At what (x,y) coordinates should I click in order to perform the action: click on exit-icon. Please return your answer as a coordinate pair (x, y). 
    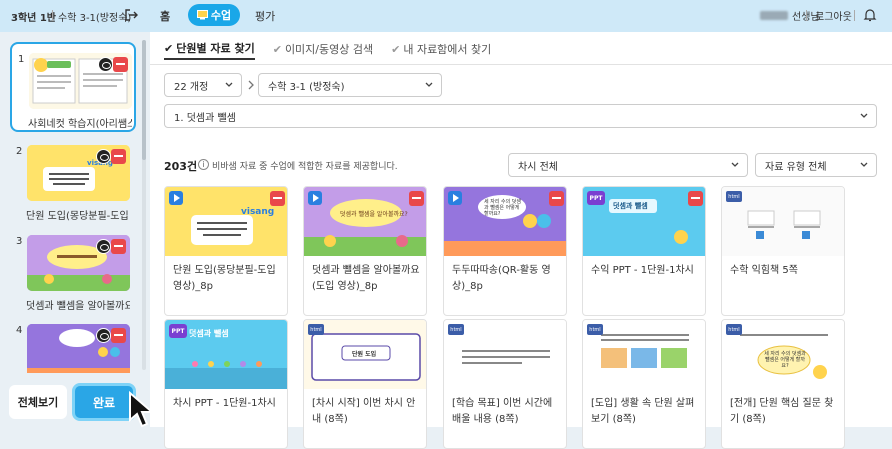
    Looking at the image, I should click on (131, 15).